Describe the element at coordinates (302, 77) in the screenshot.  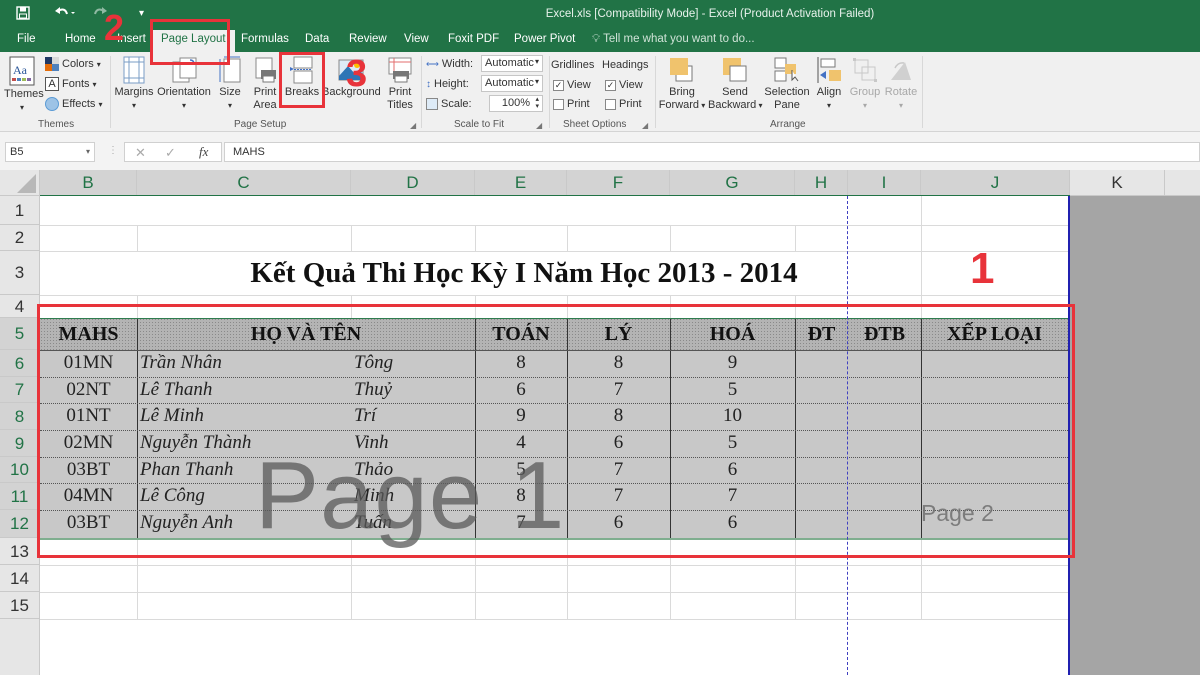
I see `breaks-button: Breaks` at that location.